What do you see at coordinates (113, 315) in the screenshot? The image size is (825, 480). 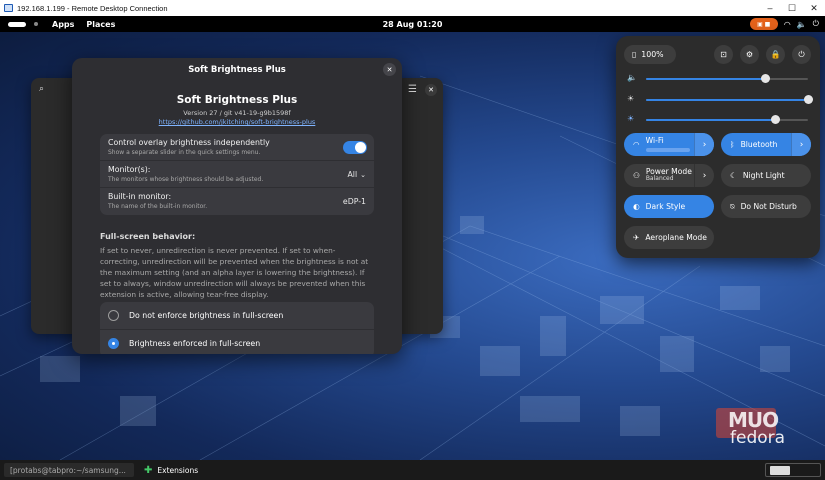 I see `radio-button` at bounding box center [113, 315].